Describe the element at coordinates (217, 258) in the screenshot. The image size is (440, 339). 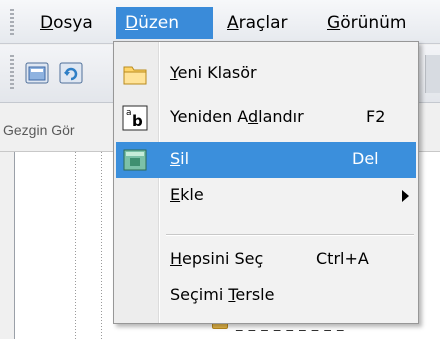
I see `menu-item-select-all-label: Hepsini Seç` at that location.